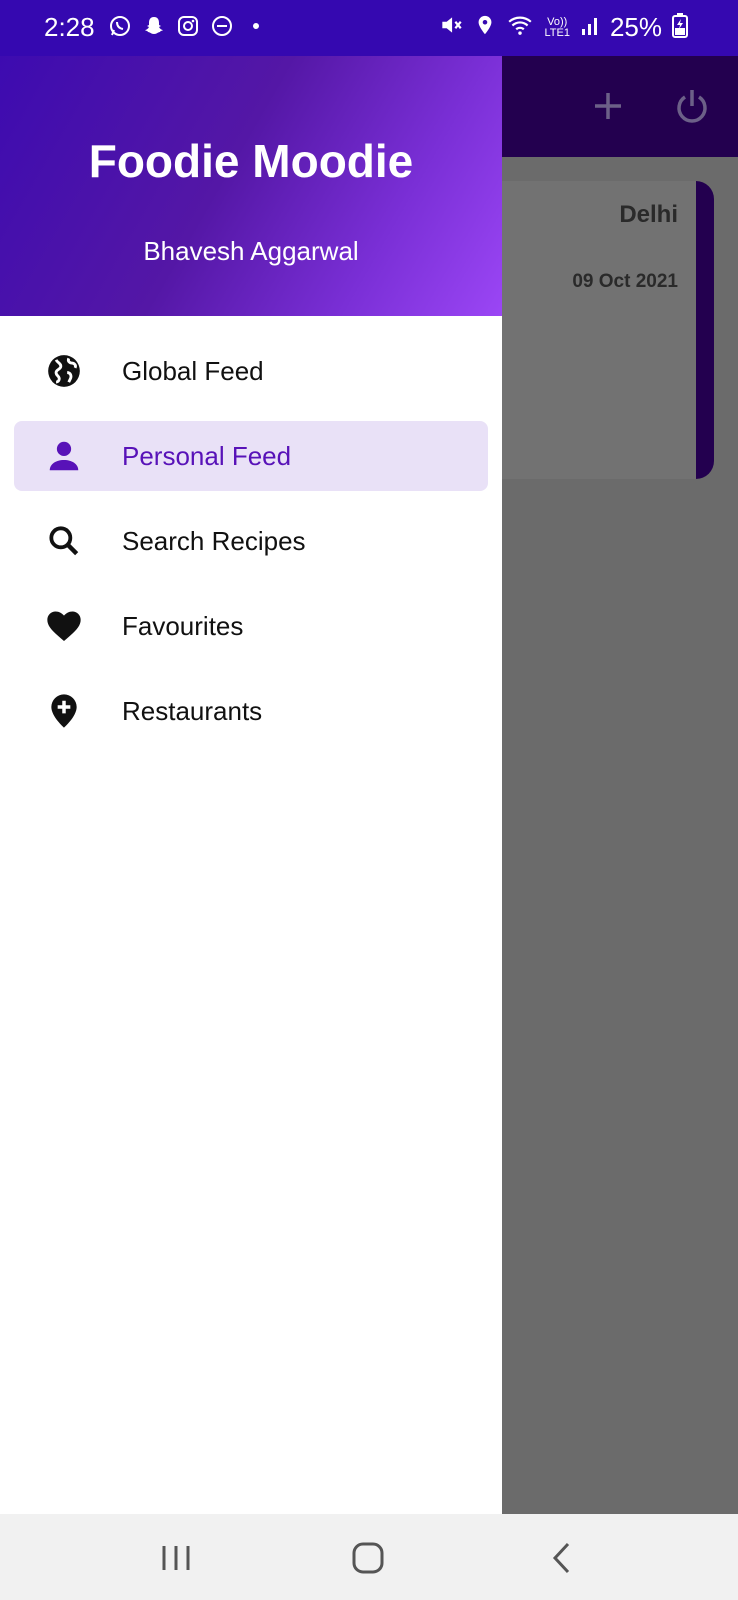  Describe the element at coordinates (192, 710) in the screenshot. I see `menu-item-label: Restaurants` at that location.